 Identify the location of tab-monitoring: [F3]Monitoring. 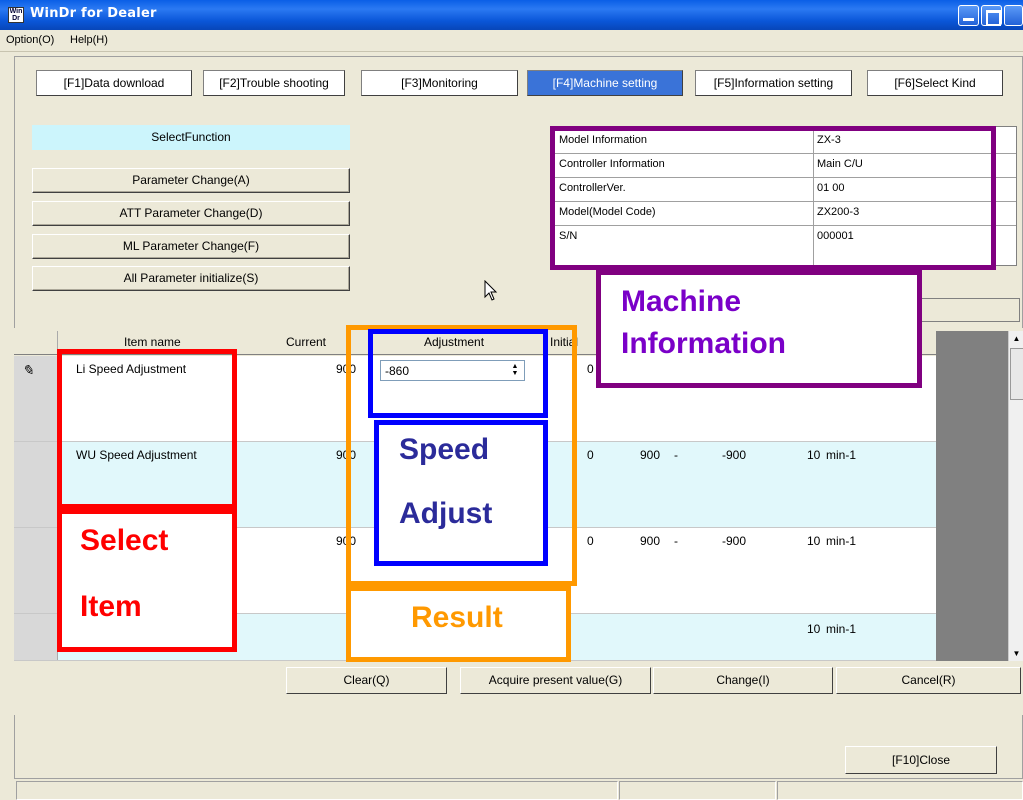
(439, 83).